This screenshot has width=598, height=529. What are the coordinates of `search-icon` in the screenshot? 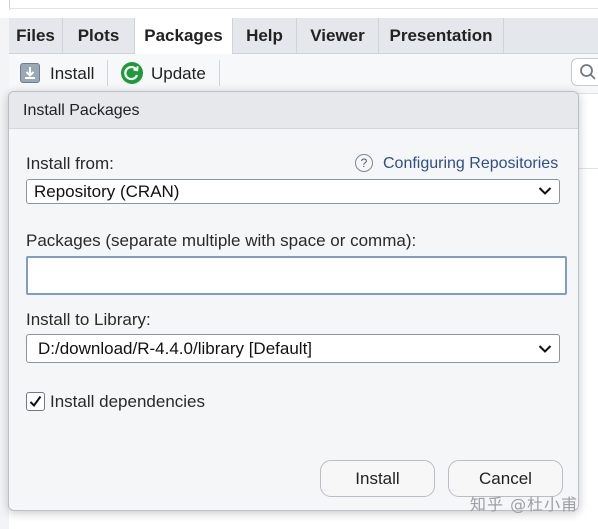 It's located at (588, 72).